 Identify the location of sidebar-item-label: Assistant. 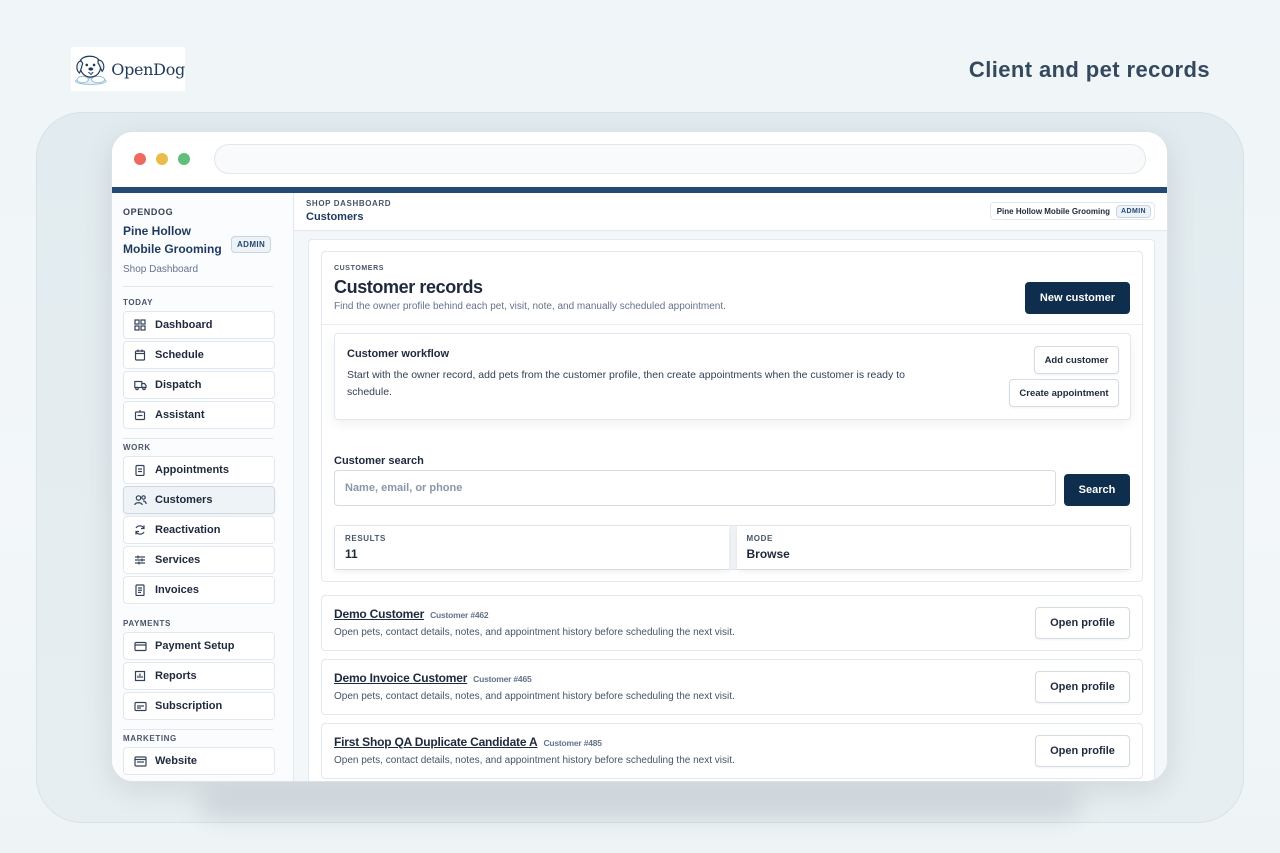
(180, 415).